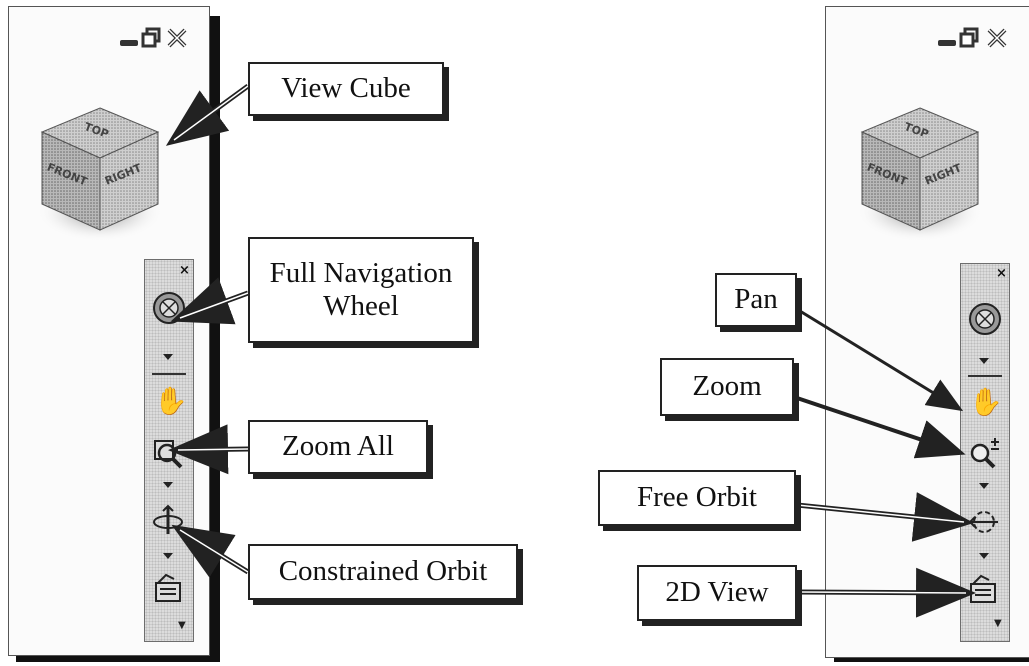  I want to click on 2d-view-callout: 2D View, so click(717, 593).